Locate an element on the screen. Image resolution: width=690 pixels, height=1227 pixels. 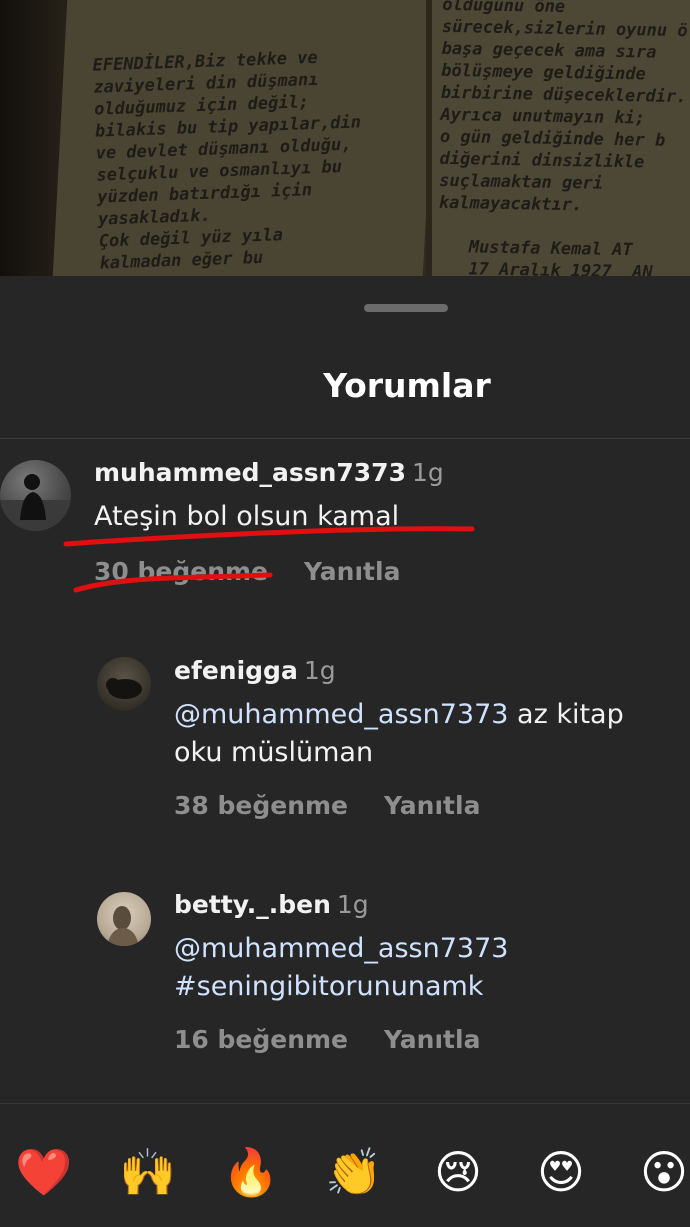
crying-face-icon: 😢 is located at coordinates (458, 1172).